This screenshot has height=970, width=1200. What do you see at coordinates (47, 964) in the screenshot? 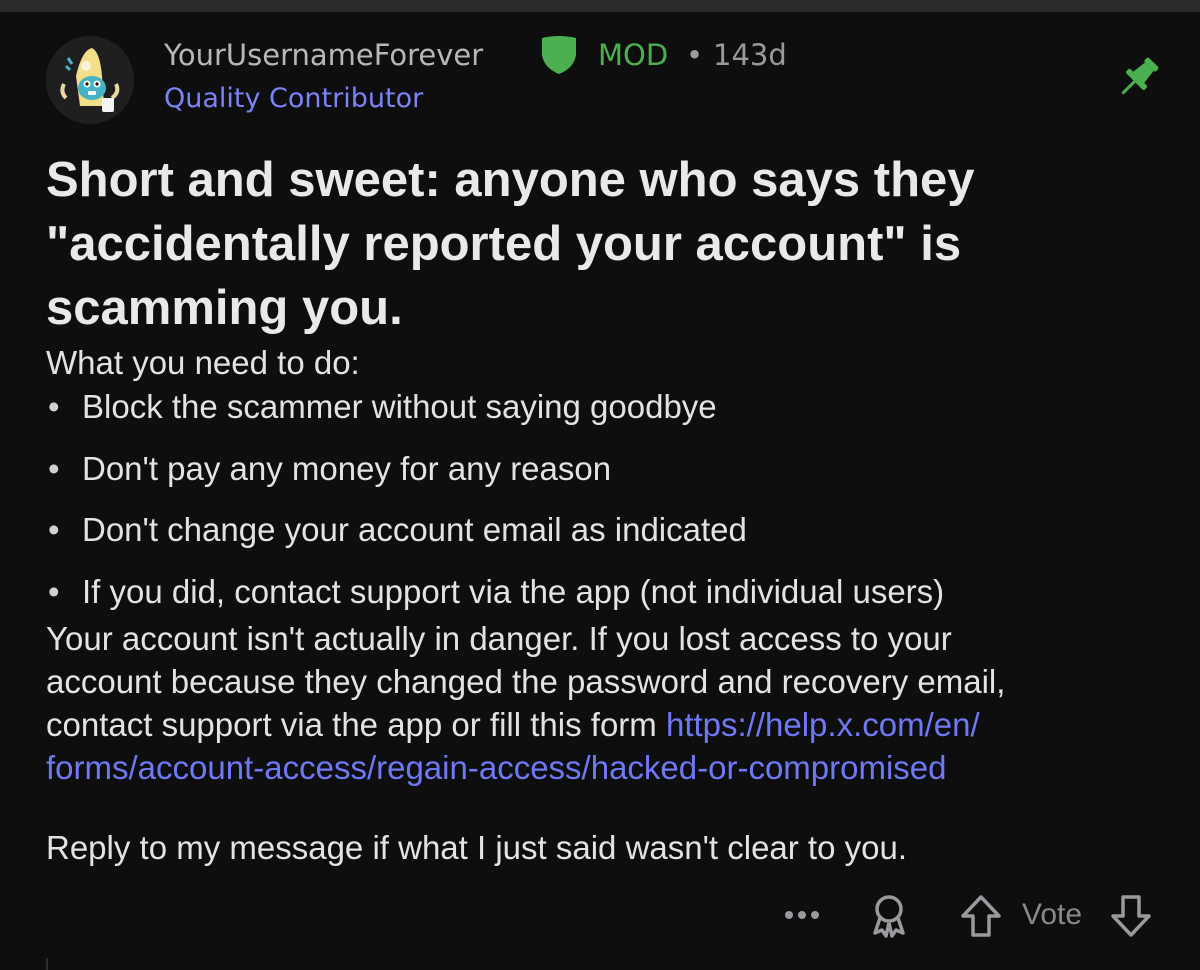
I see `thread-line` at bounding box center [47, 964].